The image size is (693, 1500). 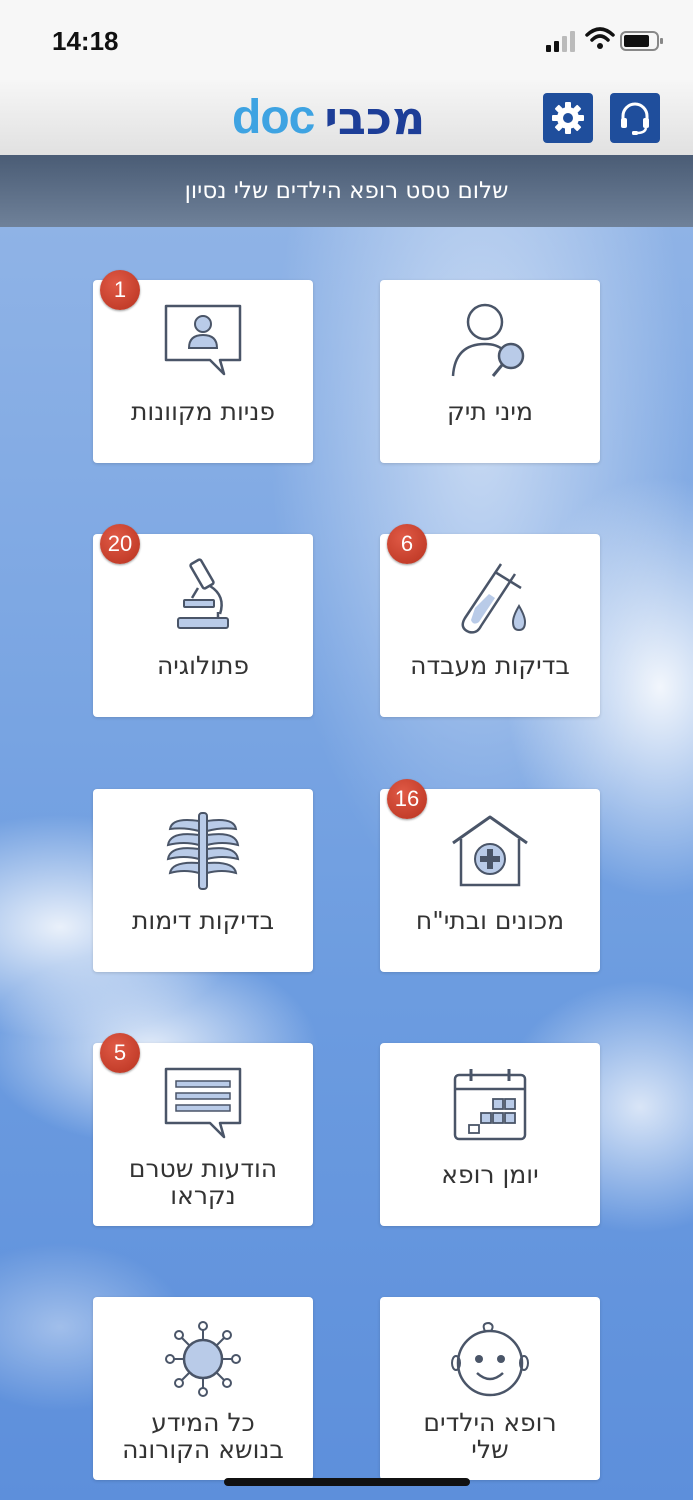 I want to click on headset-icon, so click(x=635, y=118).